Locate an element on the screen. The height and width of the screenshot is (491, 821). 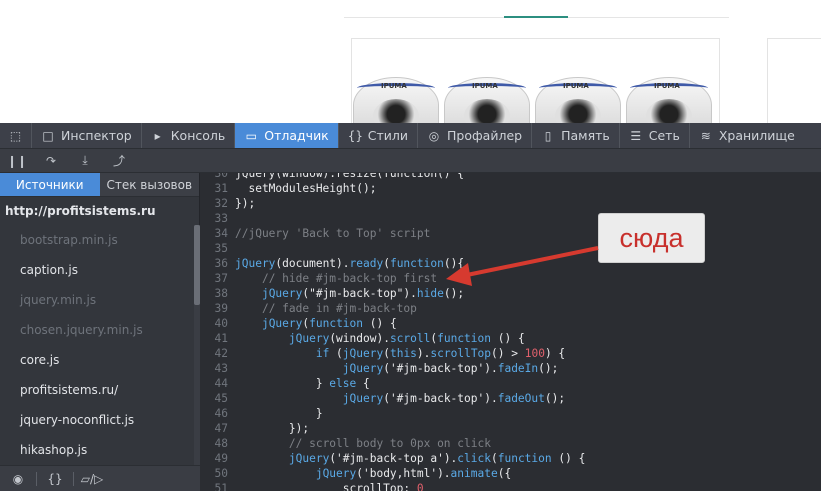
code-line: 31 setModulesHeight(); is located at coordinates (510, 188).